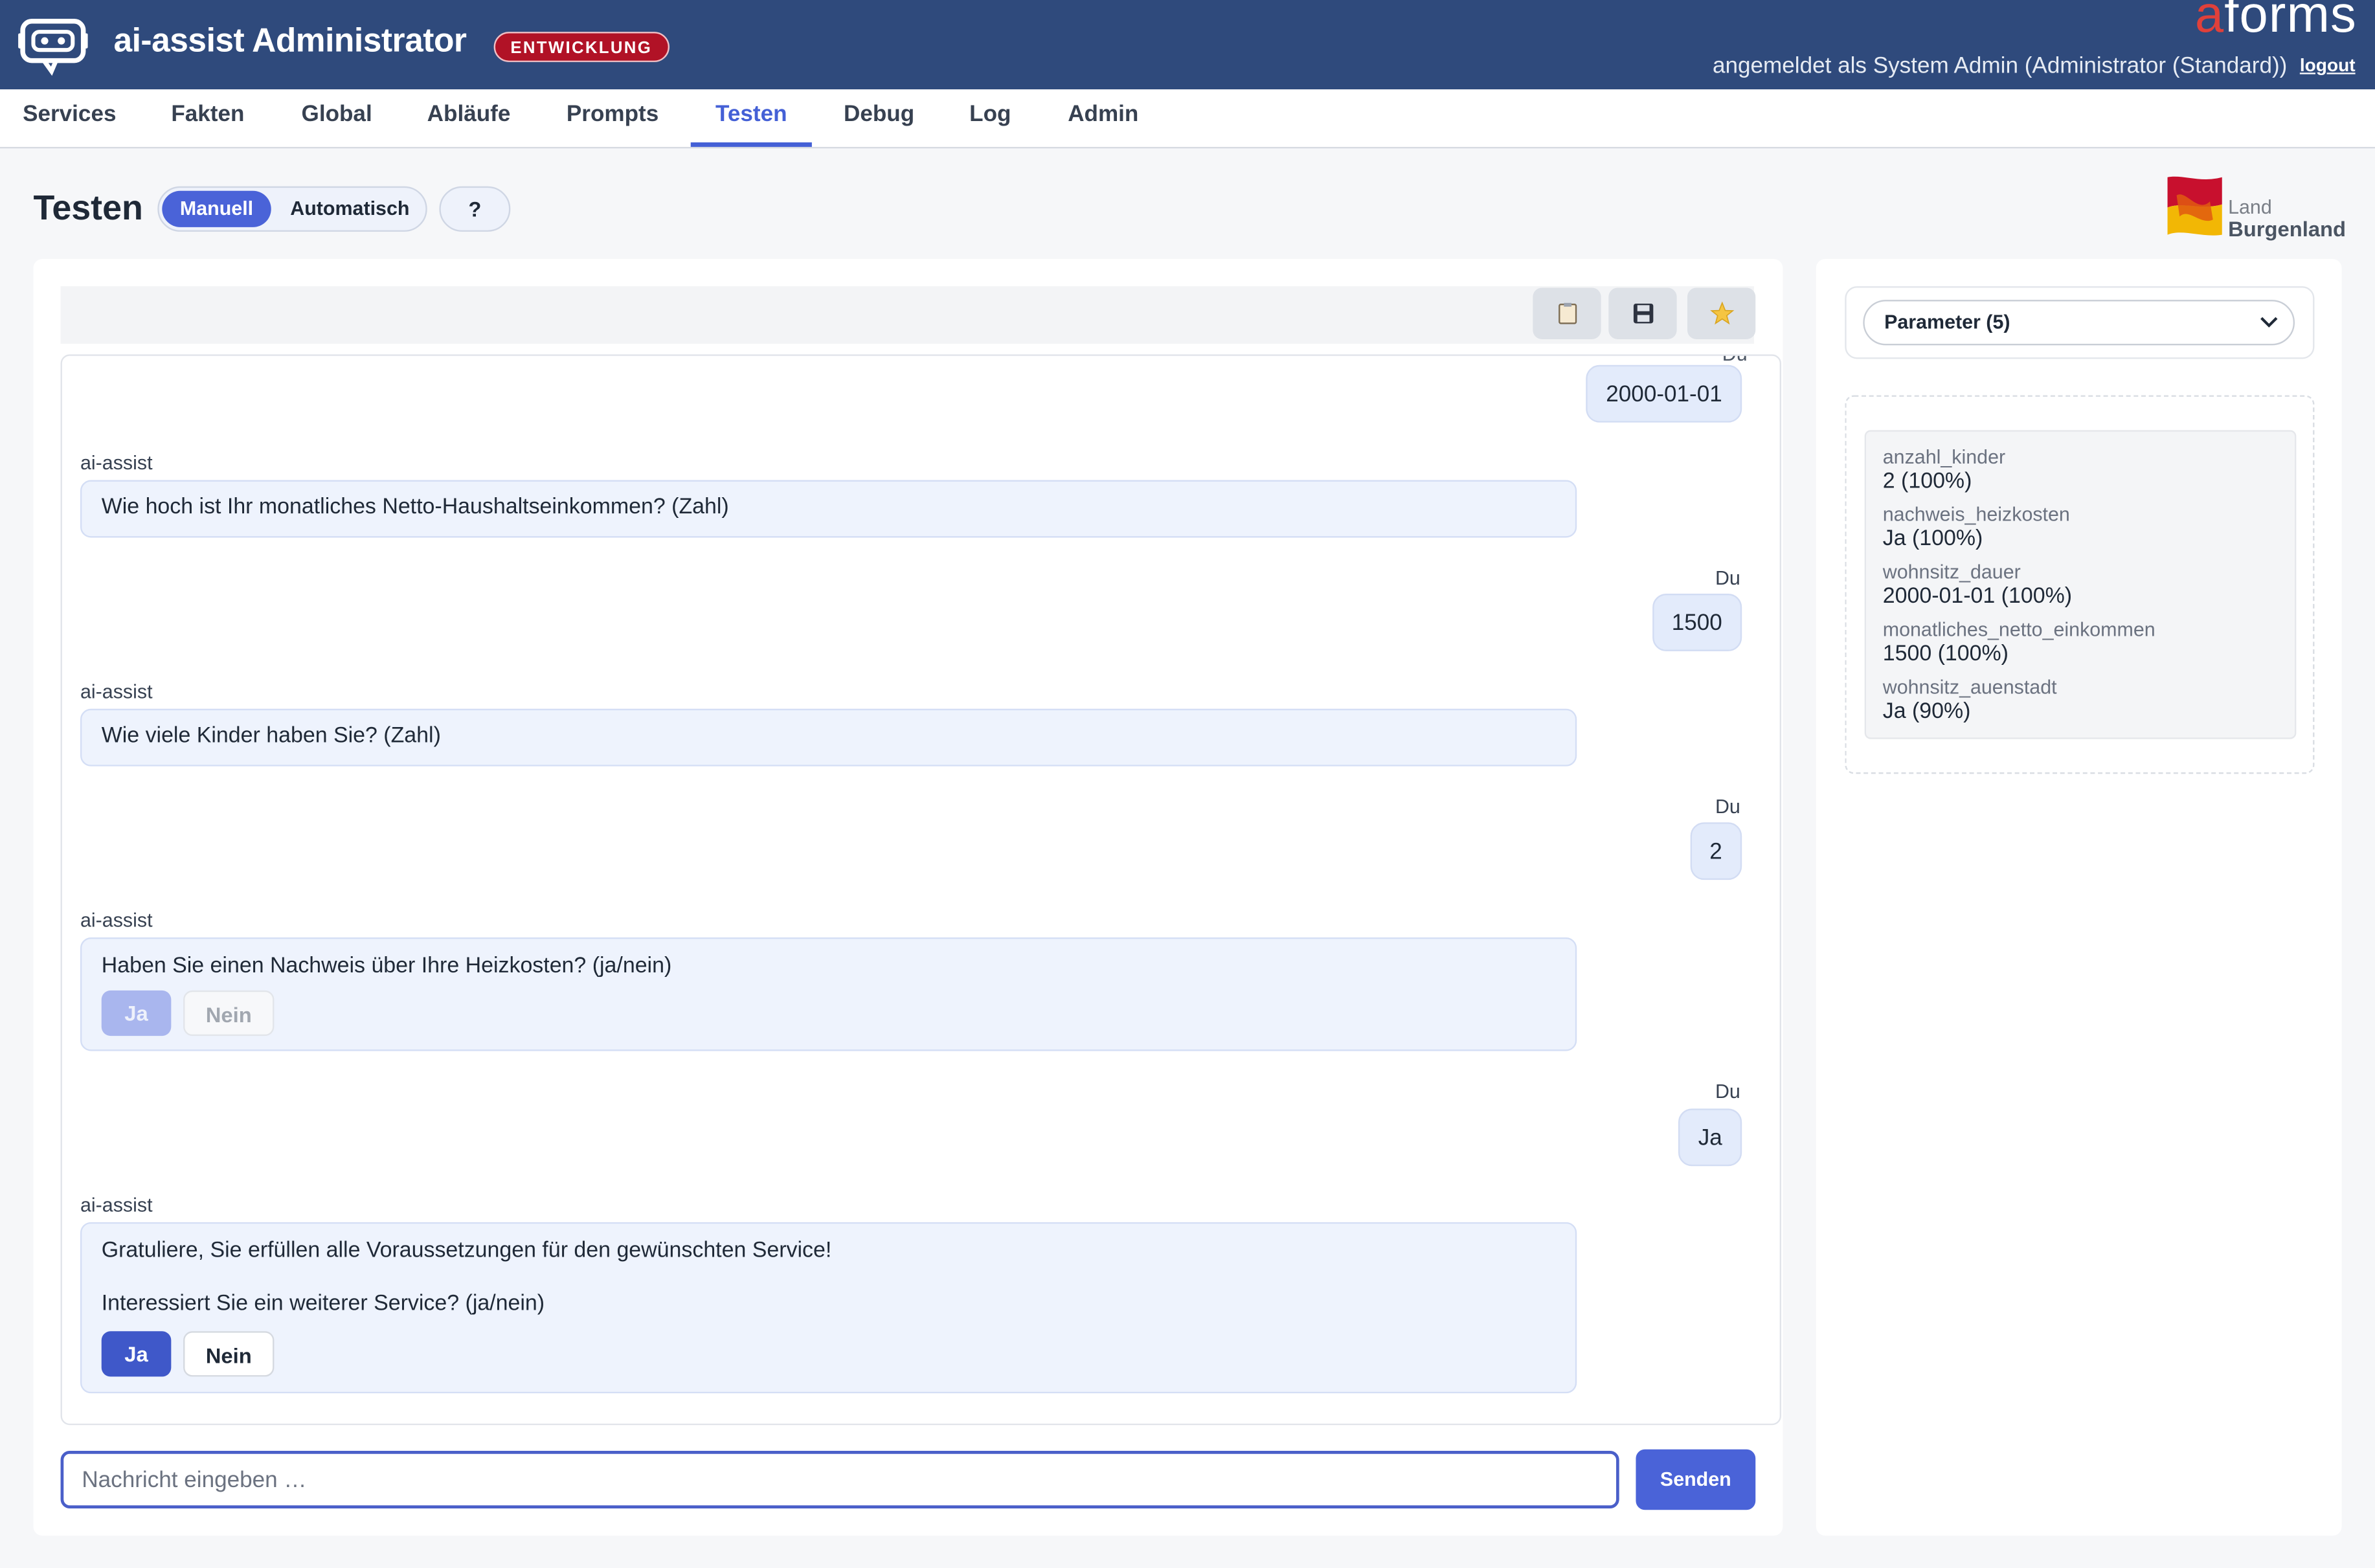  I want to click on favorite-button, so click(1721, 313).